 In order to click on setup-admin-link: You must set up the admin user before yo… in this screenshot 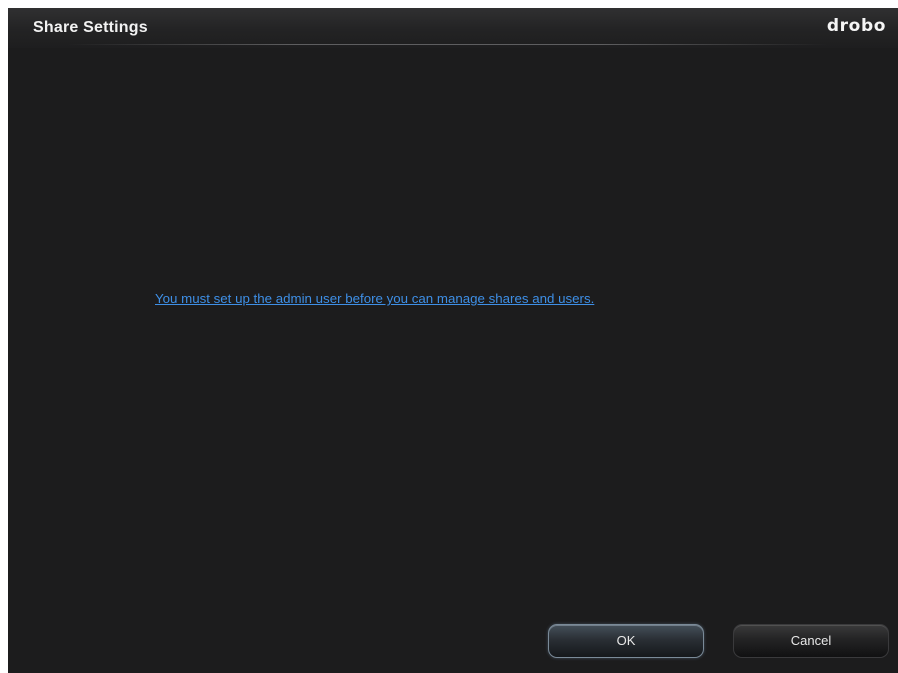, I will do `click(374, 298)`.